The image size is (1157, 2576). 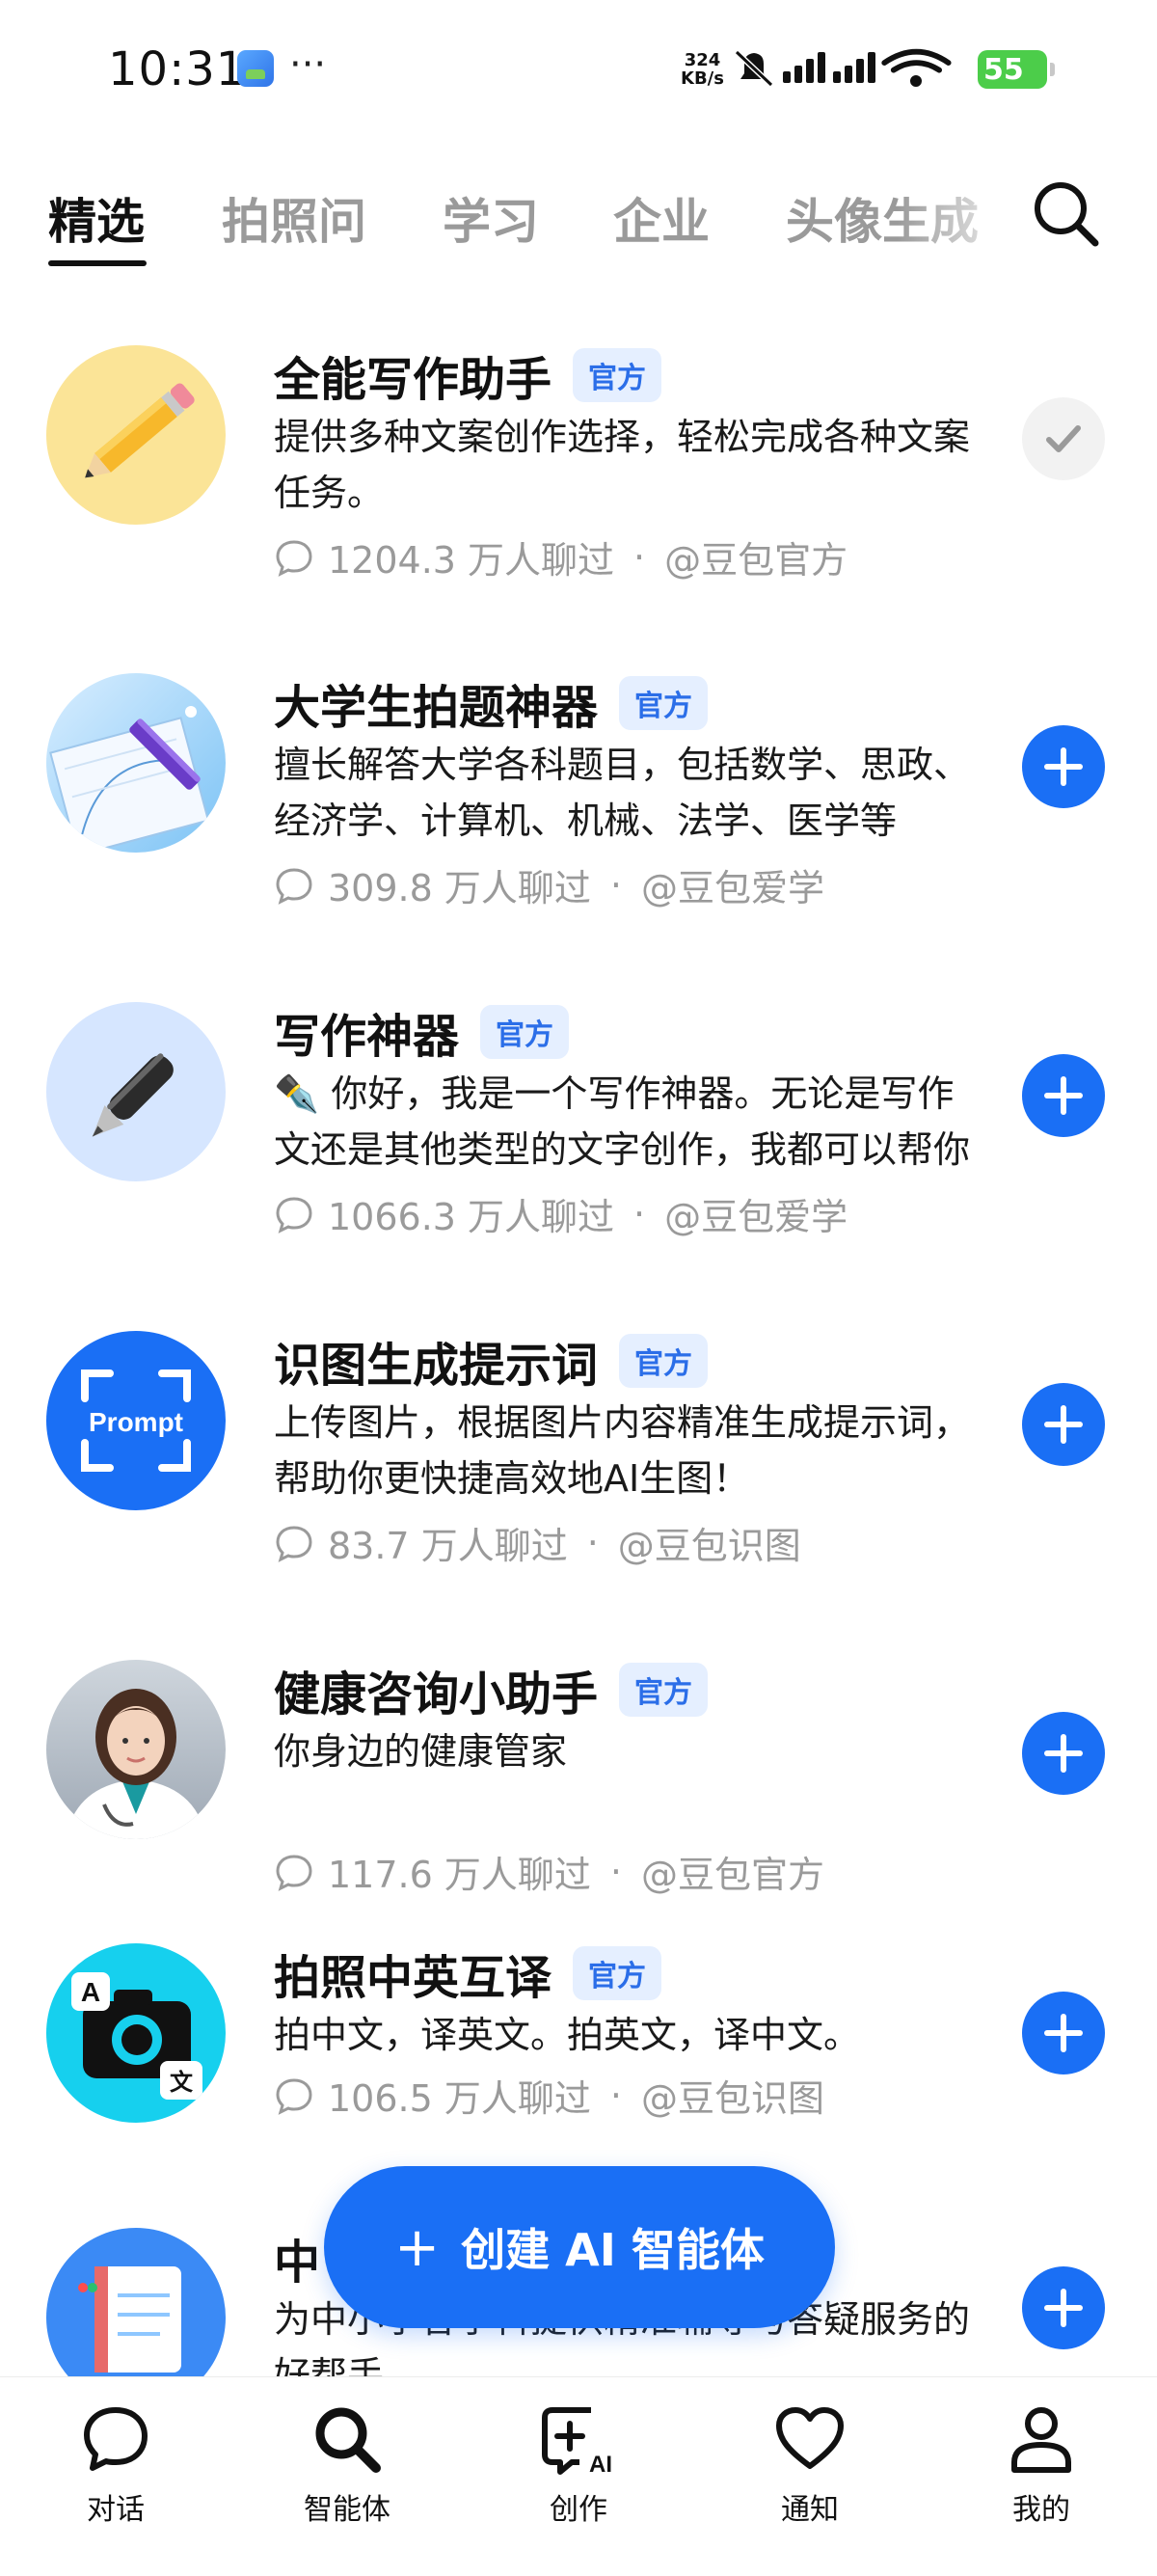 What do you see at coordinates (661, 218) in the screenshot?
I see `tab-enterprise: 企业` at bounding box center [661, 218].